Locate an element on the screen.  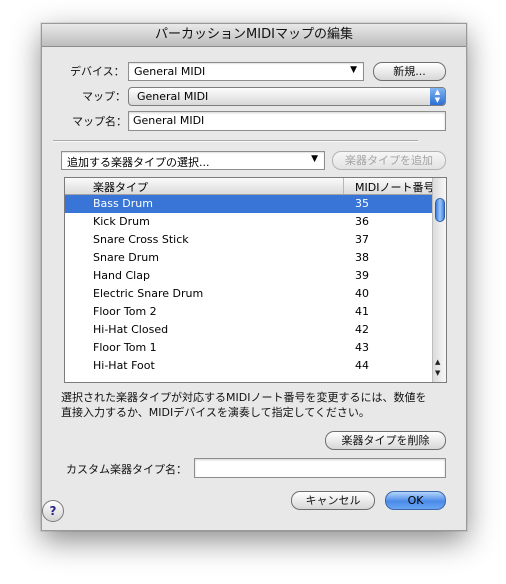
table-row: Snare Cross Stick 37 is located at coordinates (248, 240).